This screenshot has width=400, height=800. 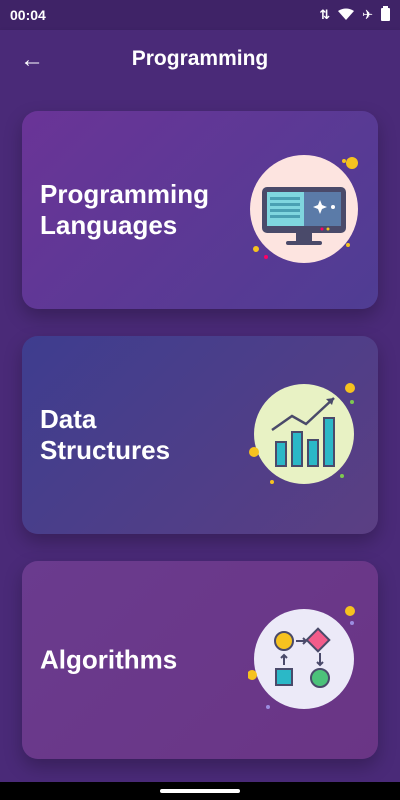 What do you see at coordinates (109, 659) in the screenshot?
I see `card-label: Algorithms` at bounding box center [109, 659].